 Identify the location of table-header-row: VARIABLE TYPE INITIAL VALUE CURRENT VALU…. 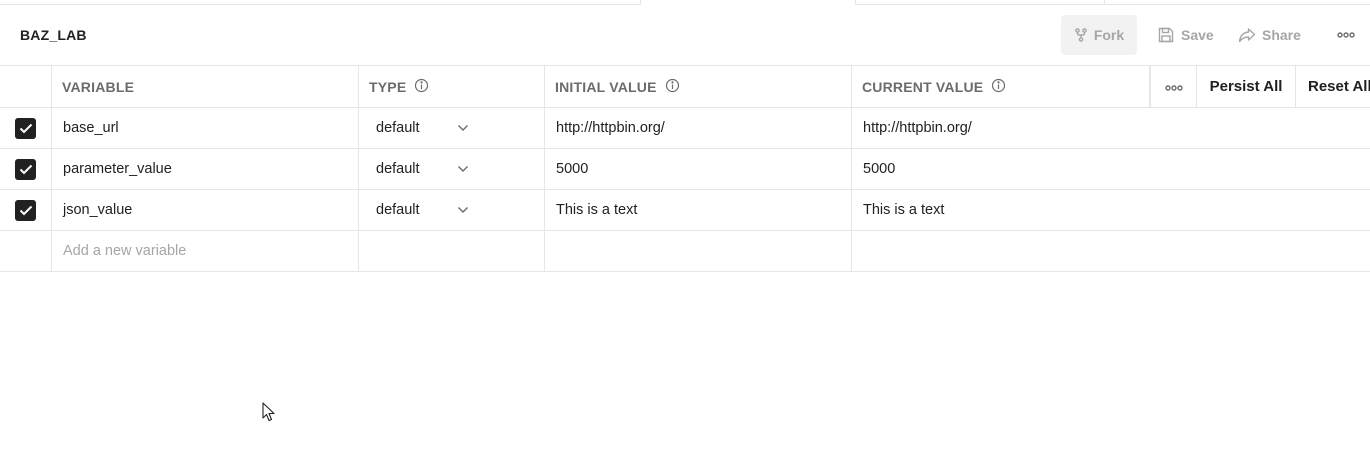
(685, 86).